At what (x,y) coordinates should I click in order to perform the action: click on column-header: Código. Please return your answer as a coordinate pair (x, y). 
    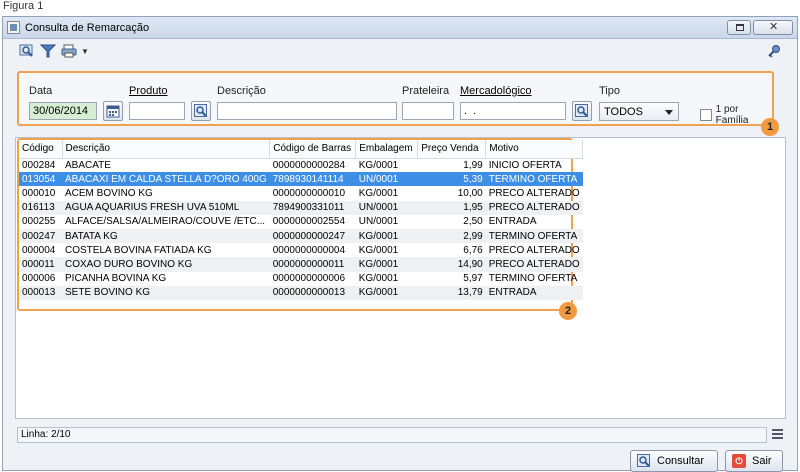
    Looking at the image, I should click on (41, 149).